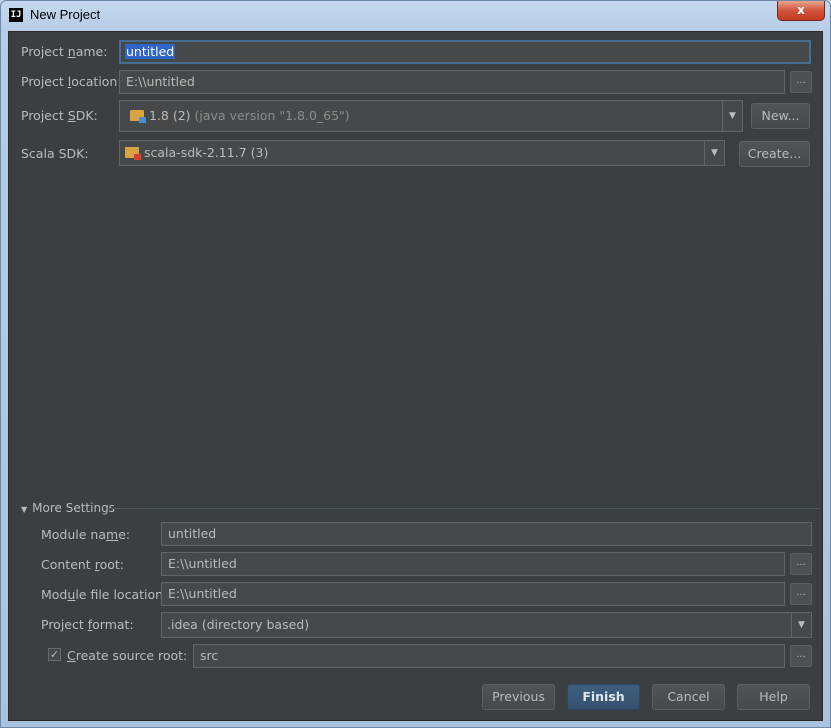 This screenshot has width=831, height=728. Describe the element at coordinates (55, 153) in the screenshot. I see `scala-sdk-label: Scala SDK:` at that location.